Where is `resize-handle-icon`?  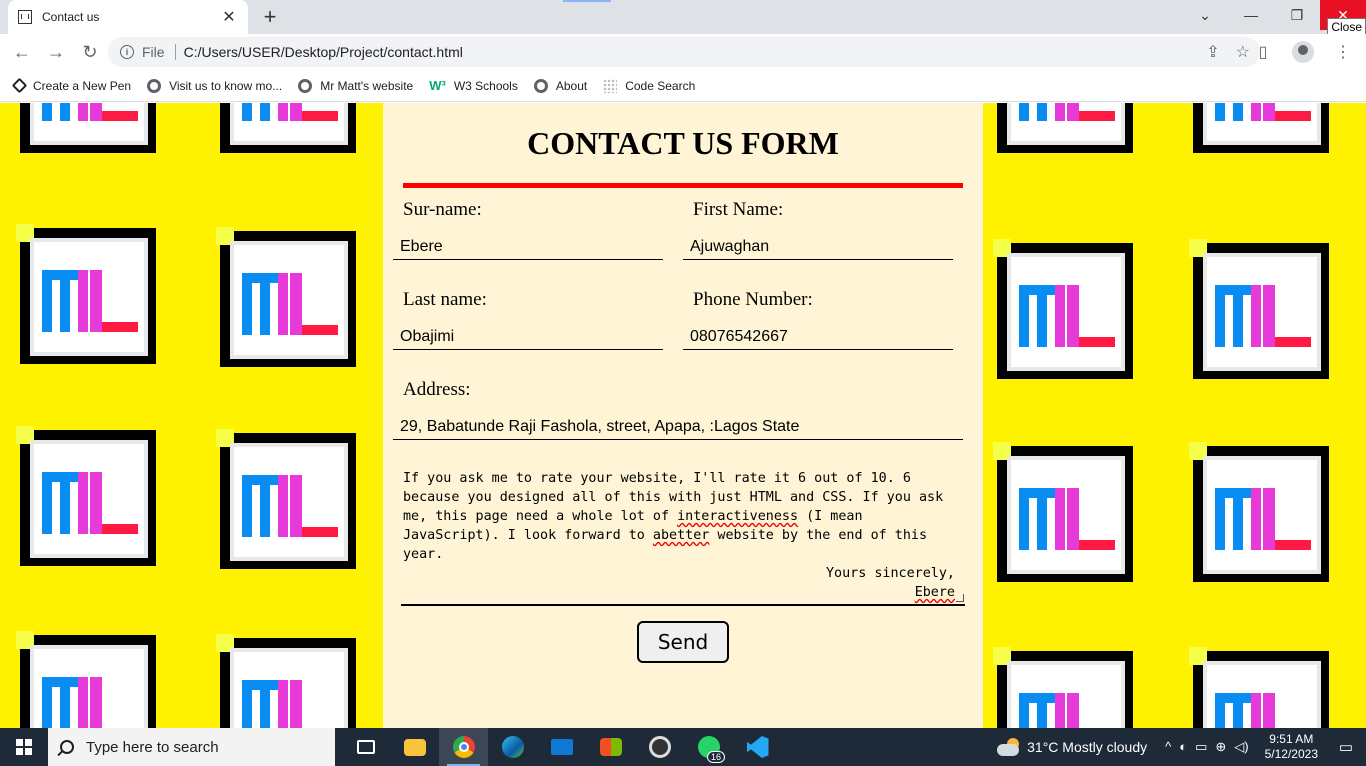 resize-handle-icon is located at coordinates (960, 598).